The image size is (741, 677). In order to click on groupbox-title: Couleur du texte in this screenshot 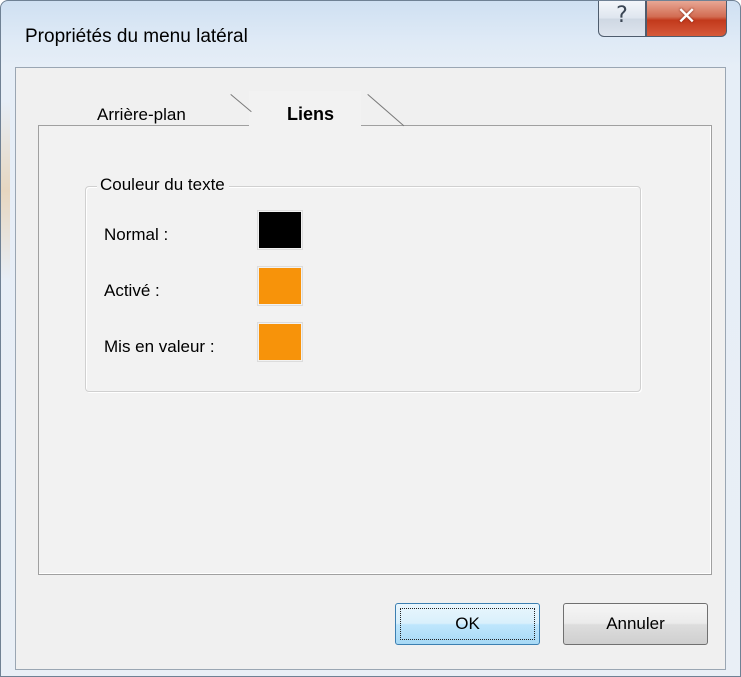, I will do `click(163, 185)`.